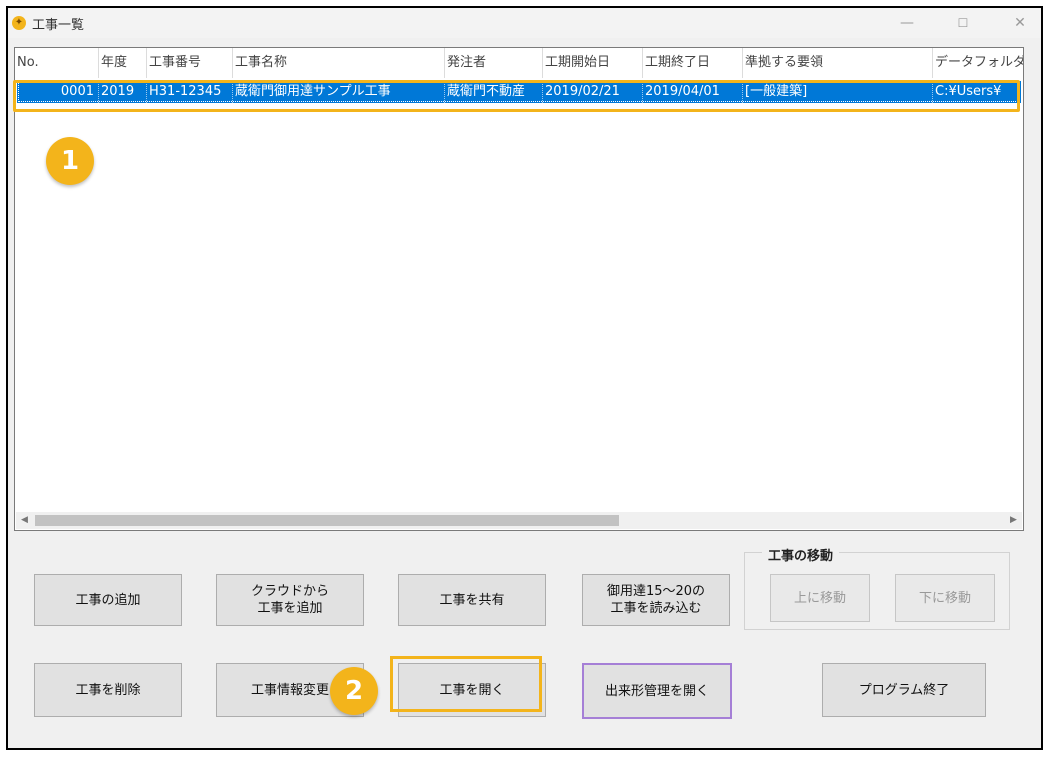  I want to click on scroll-right-icon: ▶, so click(1013, 520).